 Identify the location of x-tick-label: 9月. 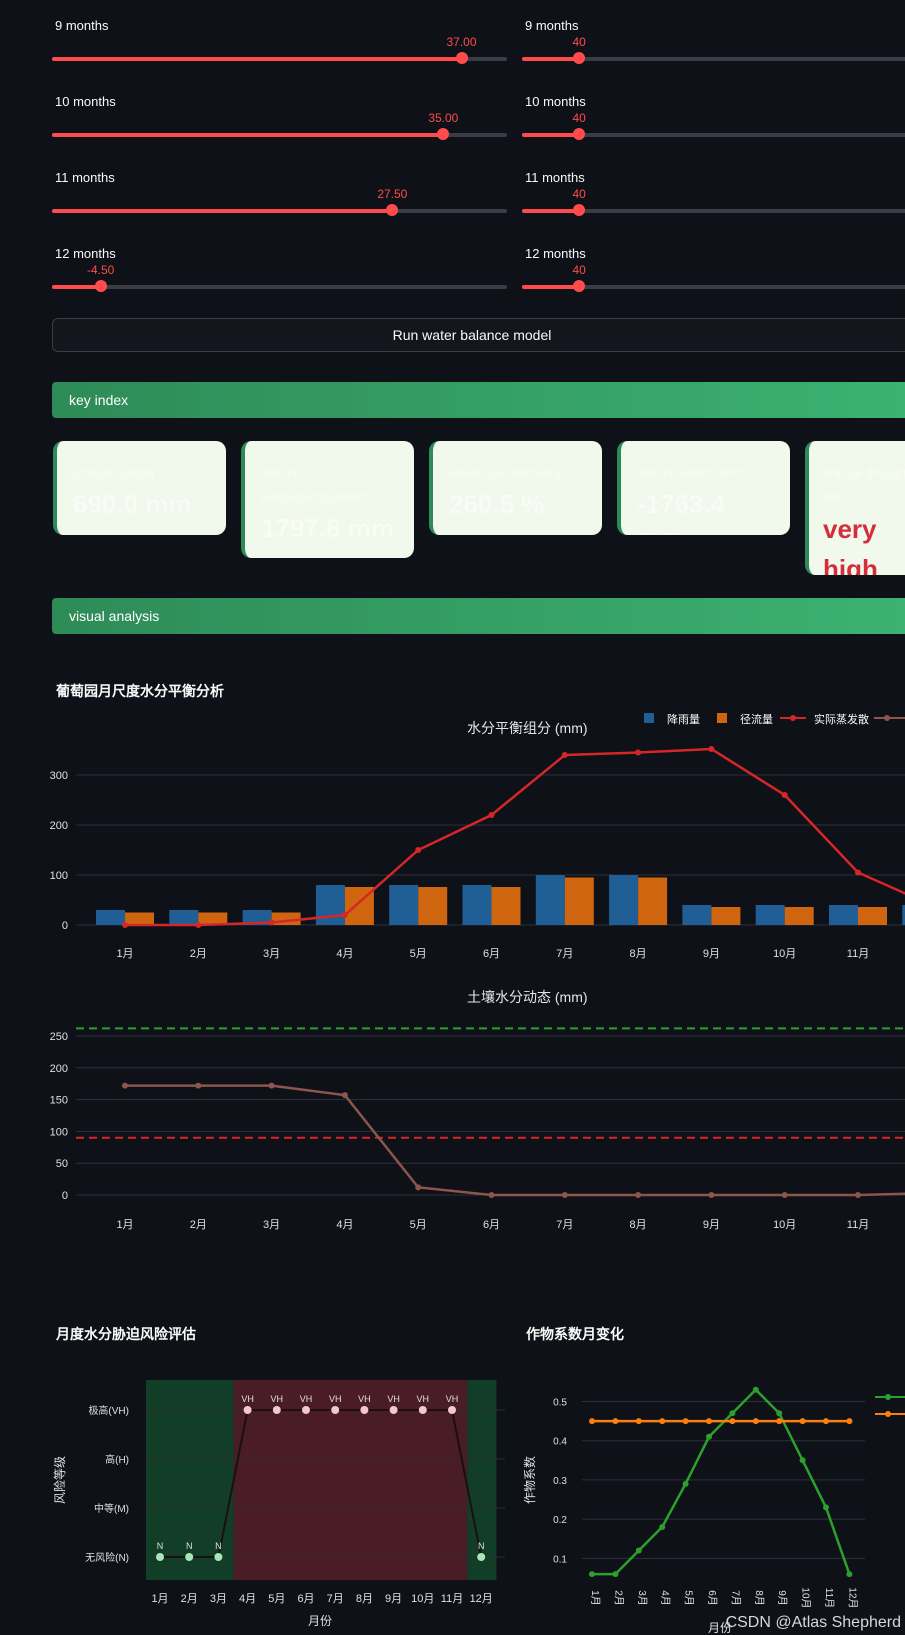
(782, 1598).